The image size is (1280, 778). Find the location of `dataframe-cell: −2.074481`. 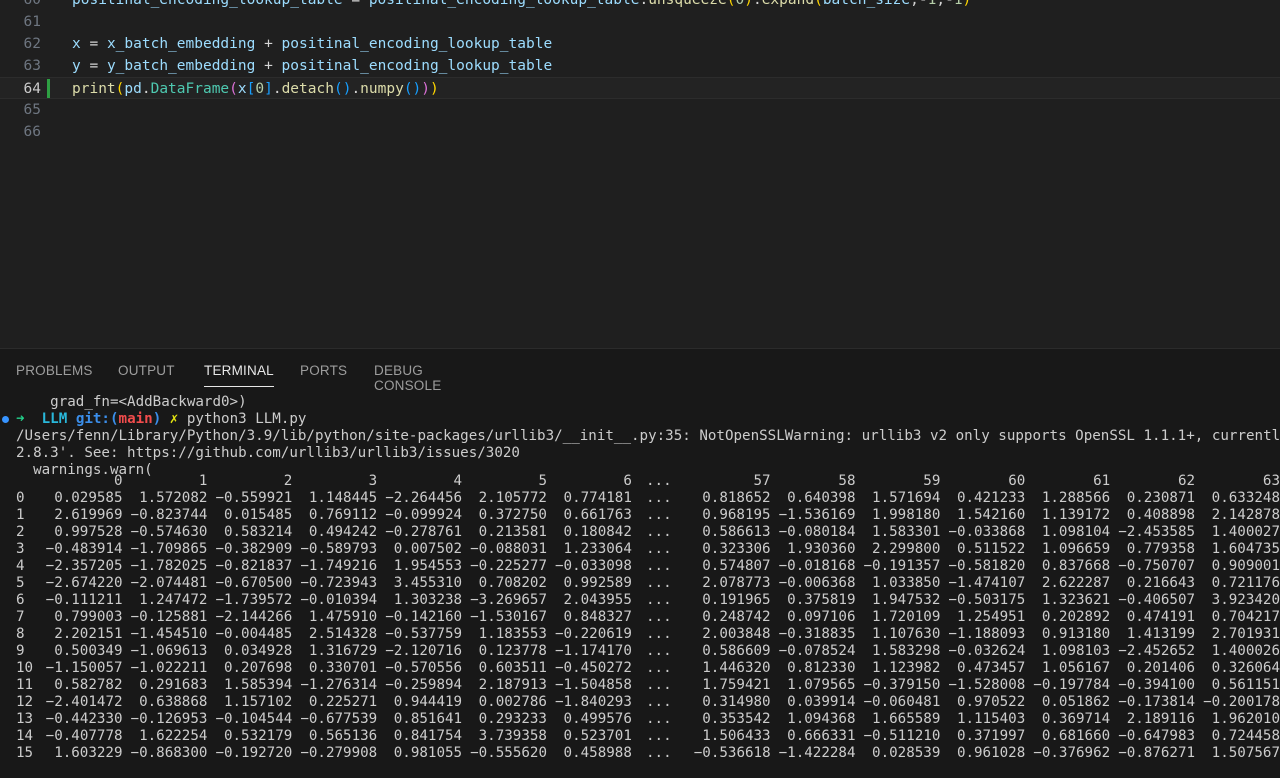

dataframe-cell: −2.074481 is located at coordinates (169, 583).